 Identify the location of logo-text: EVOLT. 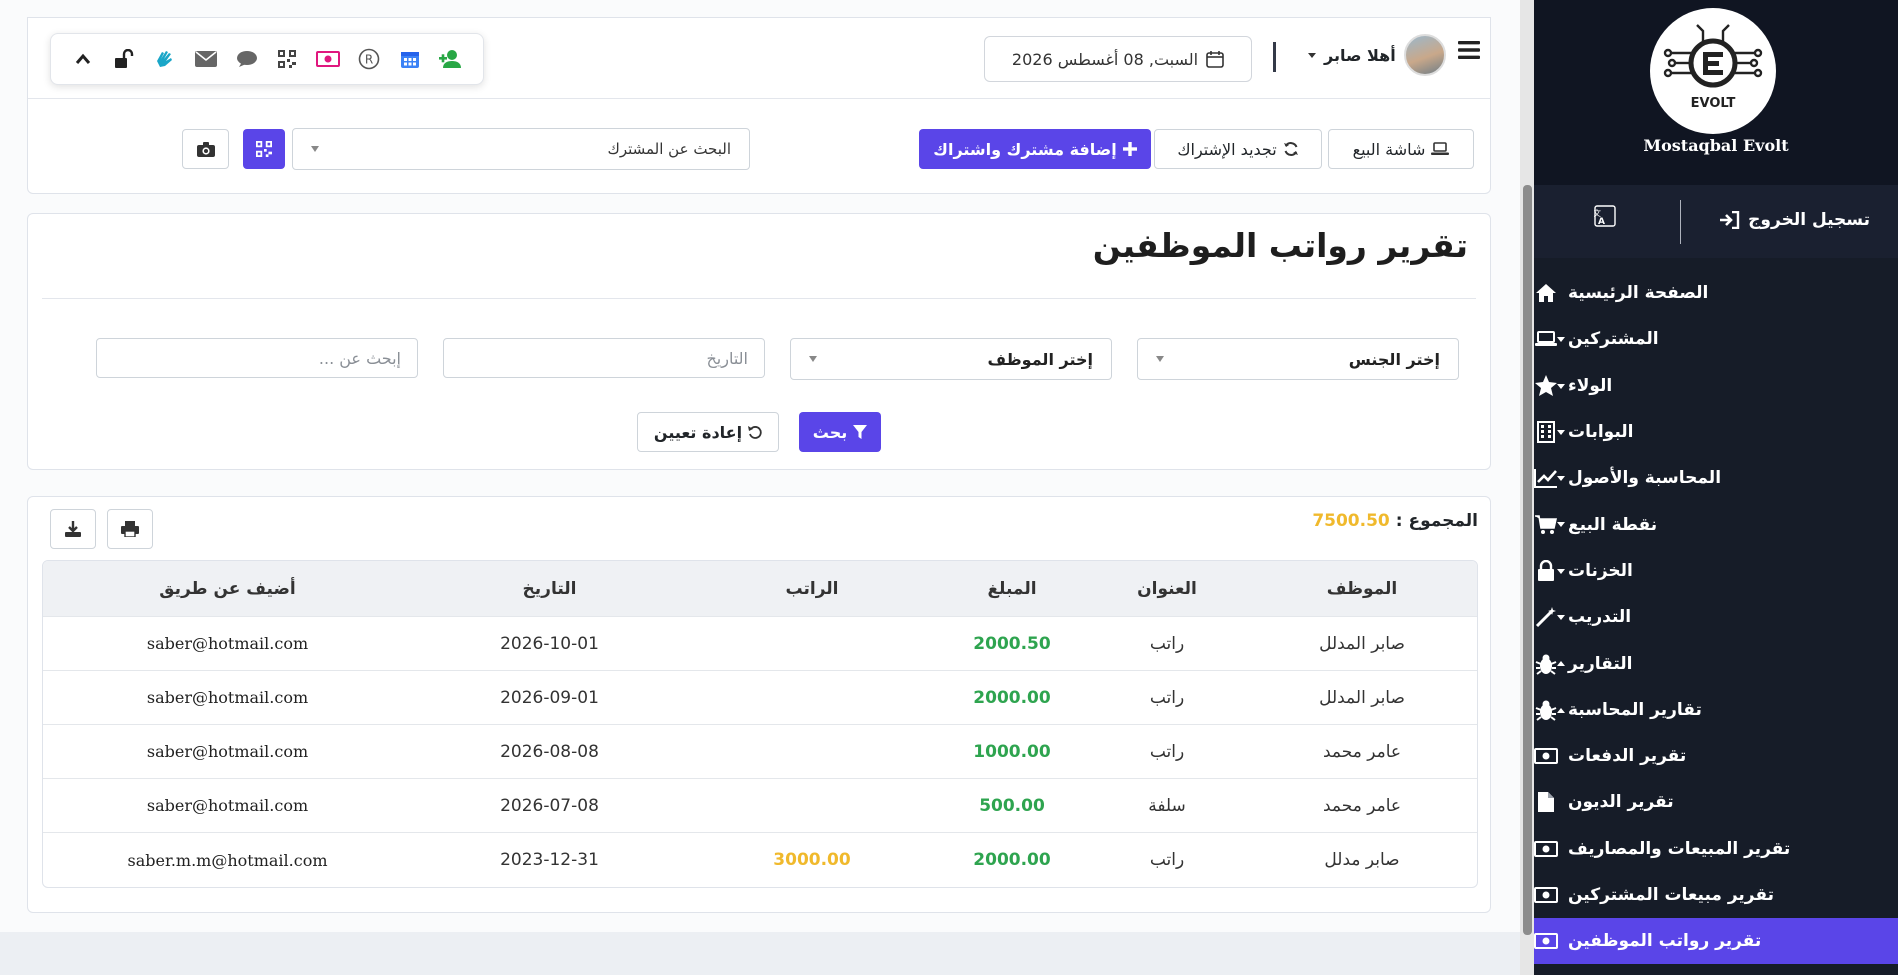
(1713, 103).